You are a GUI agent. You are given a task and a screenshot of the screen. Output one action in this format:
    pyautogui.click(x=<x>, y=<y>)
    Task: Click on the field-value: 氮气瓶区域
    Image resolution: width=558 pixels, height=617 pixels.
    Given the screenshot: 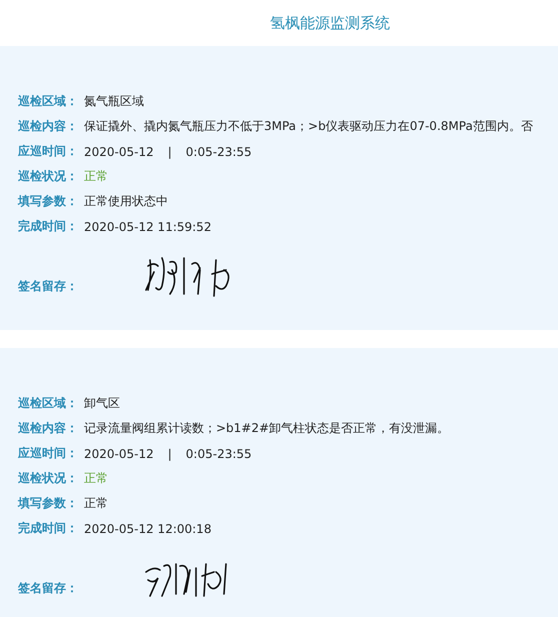 What is the action you would take?
    pyautogui.click(x=114, y=101)
    